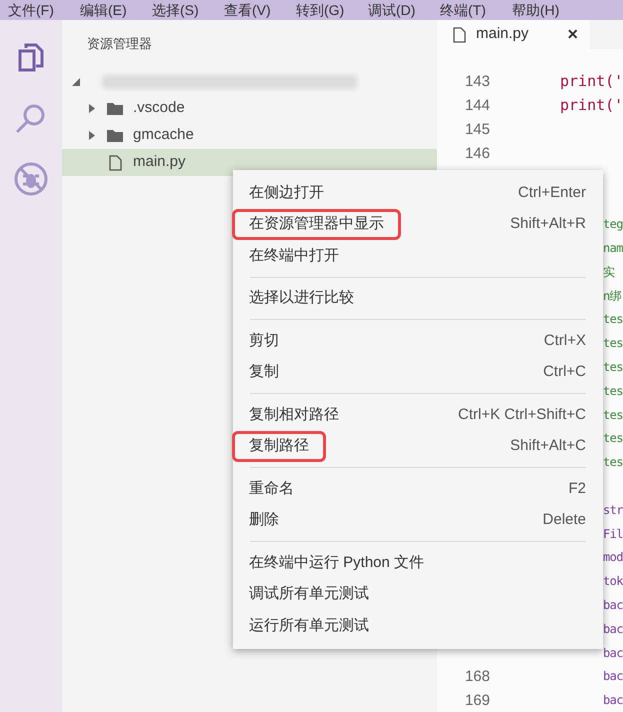 The width and height of the screenshot is (623, 712). What do you see at coordinates (309, 594) in the screenshot?
I see `menu-item-label: 调试所有单元测试` at bounding box center [309, 594].